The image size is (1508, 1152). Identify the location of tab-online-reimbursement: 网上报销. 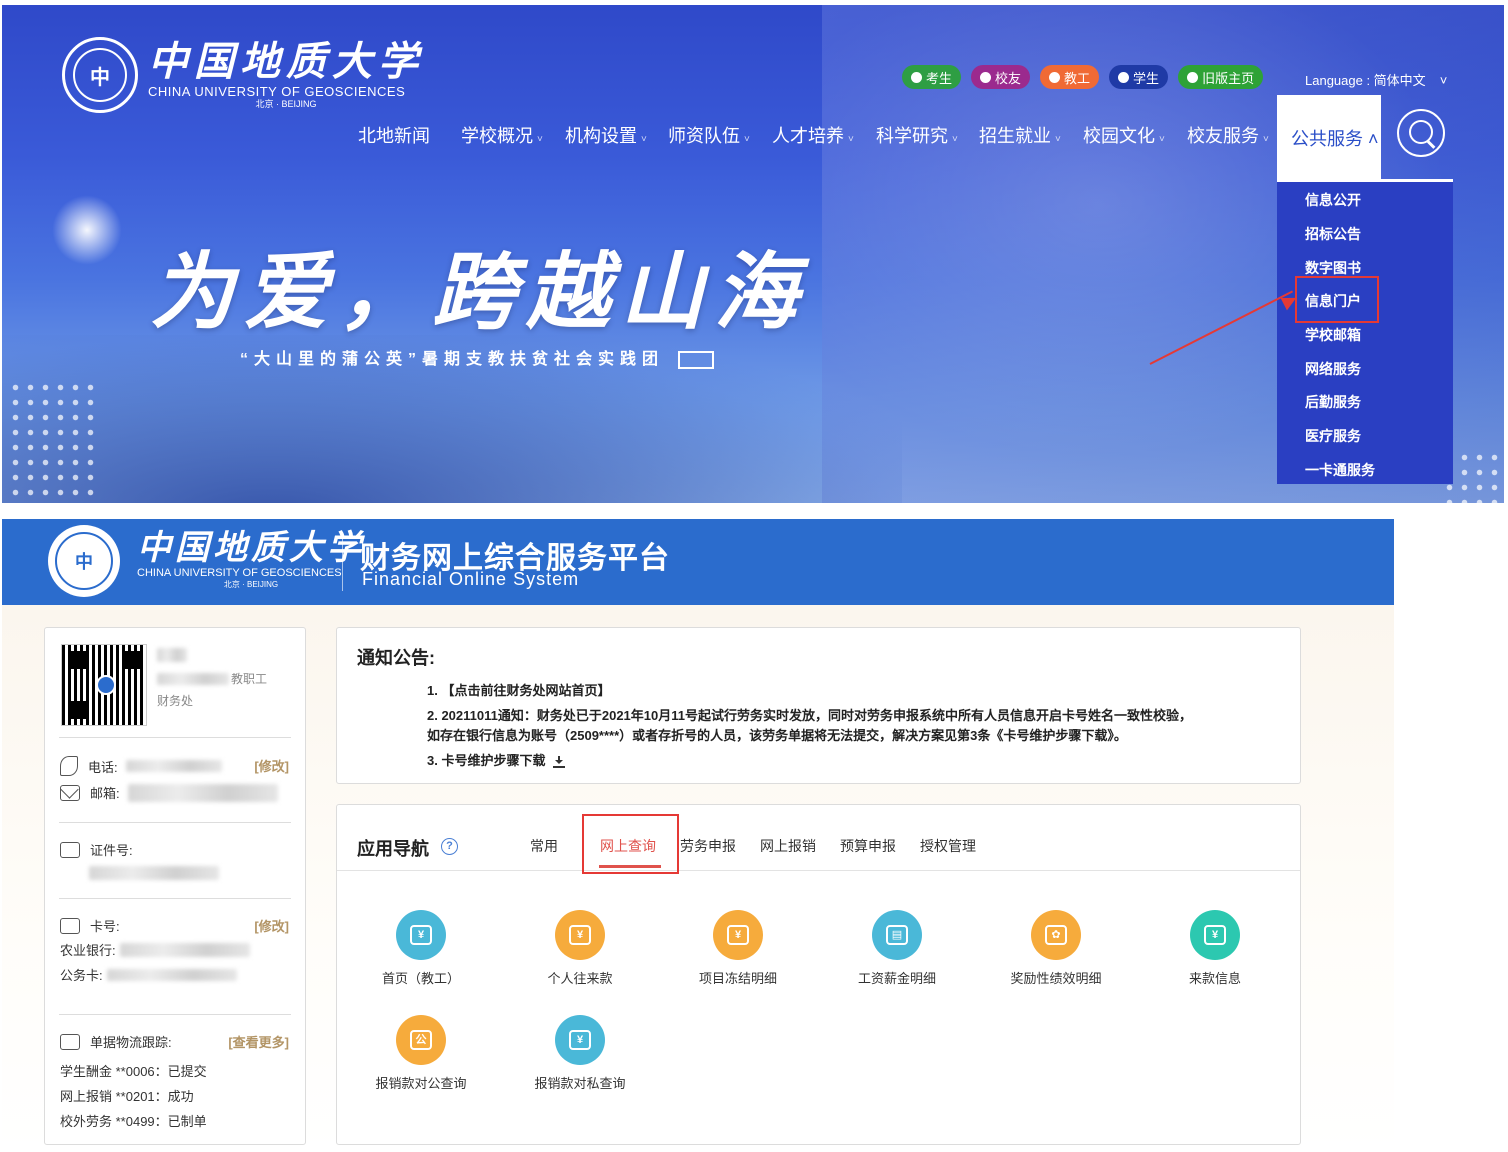
(788, 846).